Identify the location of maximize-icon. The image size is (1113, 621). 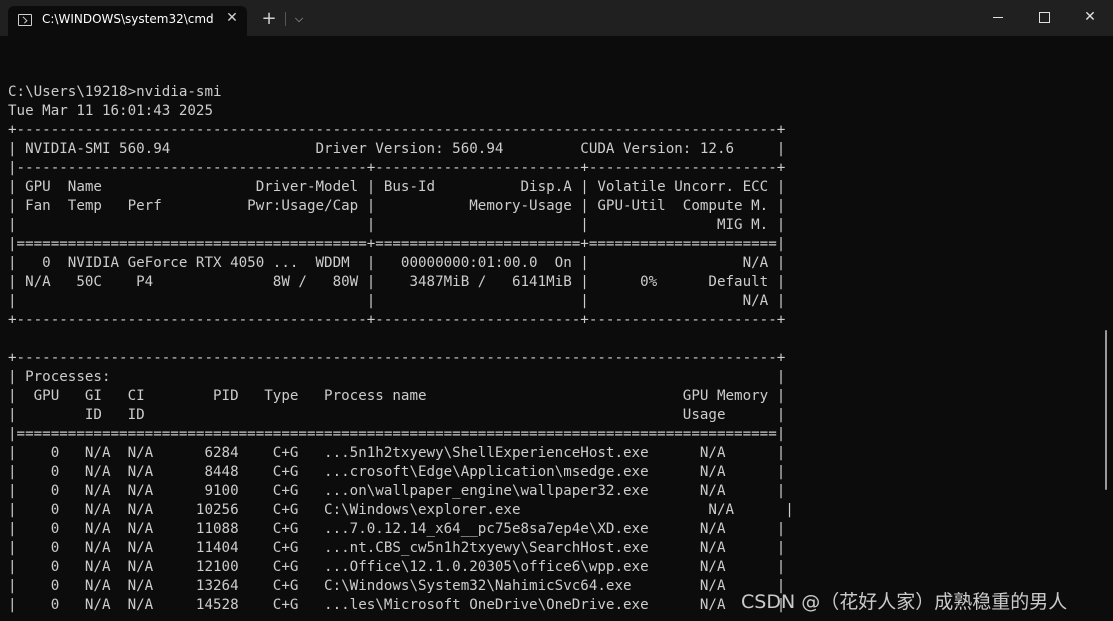
(1044, 17).